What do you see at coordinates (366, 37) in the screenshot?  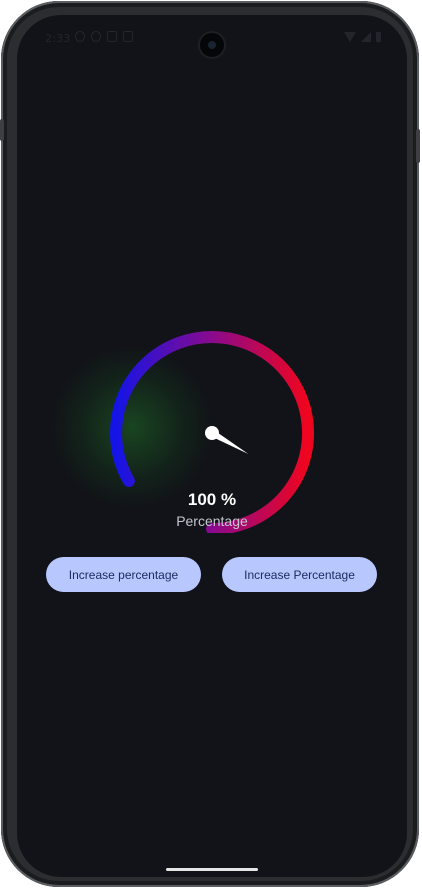 I see `signal-icon` at bounding box center [366, 37].